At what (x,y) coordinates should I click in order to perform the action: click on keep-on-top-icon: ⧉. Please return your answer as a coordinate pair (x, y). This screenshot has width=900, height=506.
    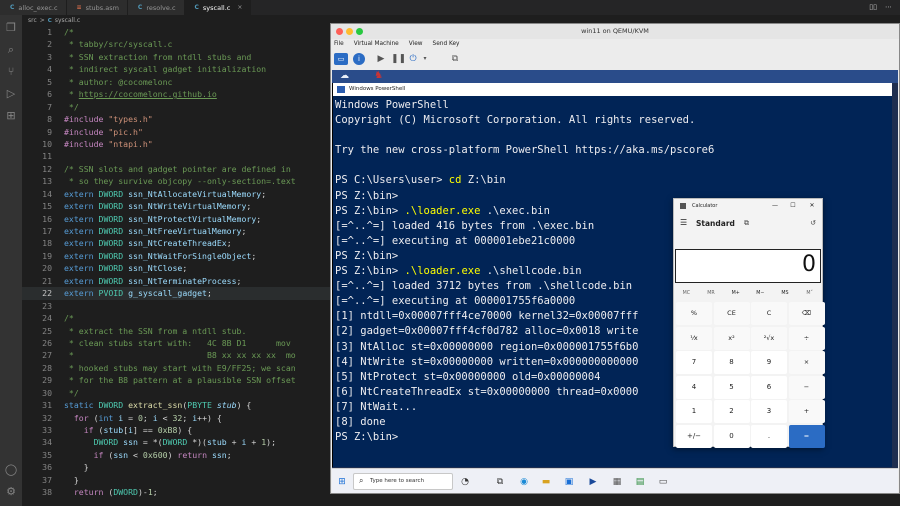
    Looking at the image, I should click on (746, 223).